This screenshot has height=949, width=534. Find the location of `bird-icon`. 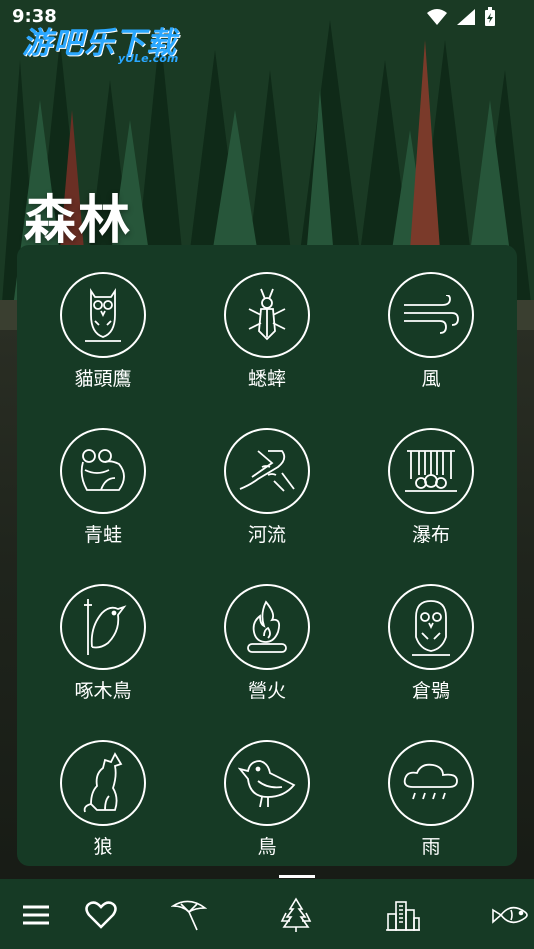

bird-icon is located at coordinates (267, 784).